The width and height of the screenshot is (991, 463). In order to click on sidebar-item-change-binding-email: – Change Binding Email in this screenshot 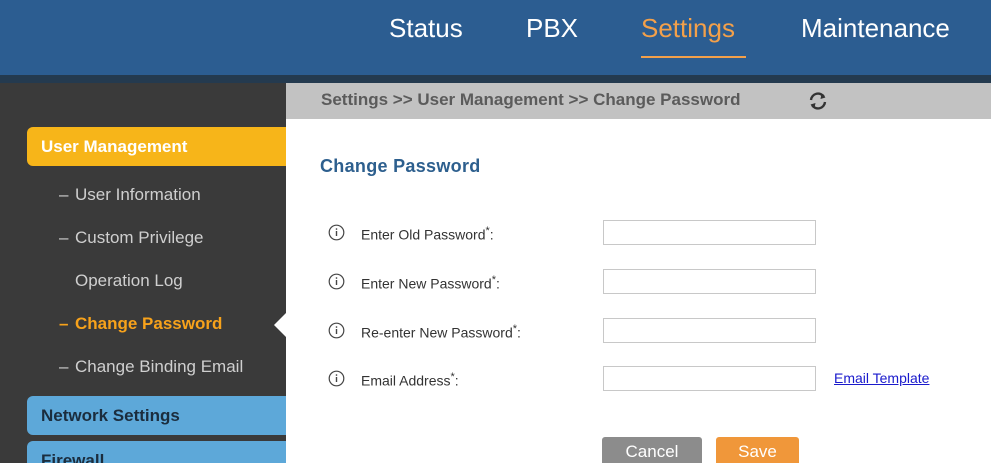, I will do `click(151, 367)`.